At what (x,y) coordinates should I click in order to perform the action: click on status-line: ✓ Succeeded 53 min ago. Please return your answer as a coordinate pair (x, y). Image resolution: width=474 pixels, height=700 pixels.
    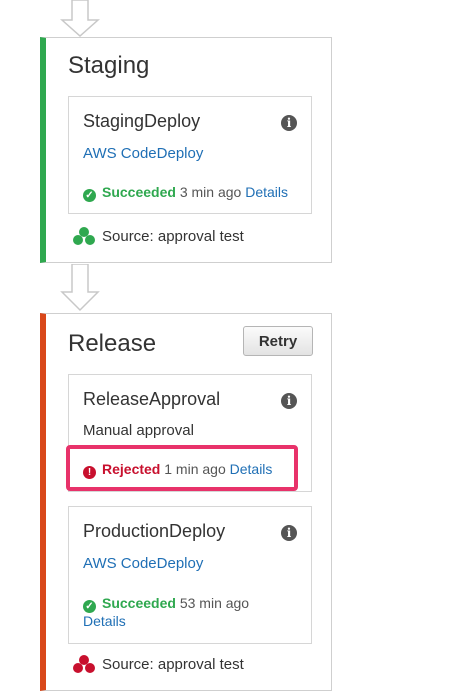
    Looking at the image, I should click on (166, 604).